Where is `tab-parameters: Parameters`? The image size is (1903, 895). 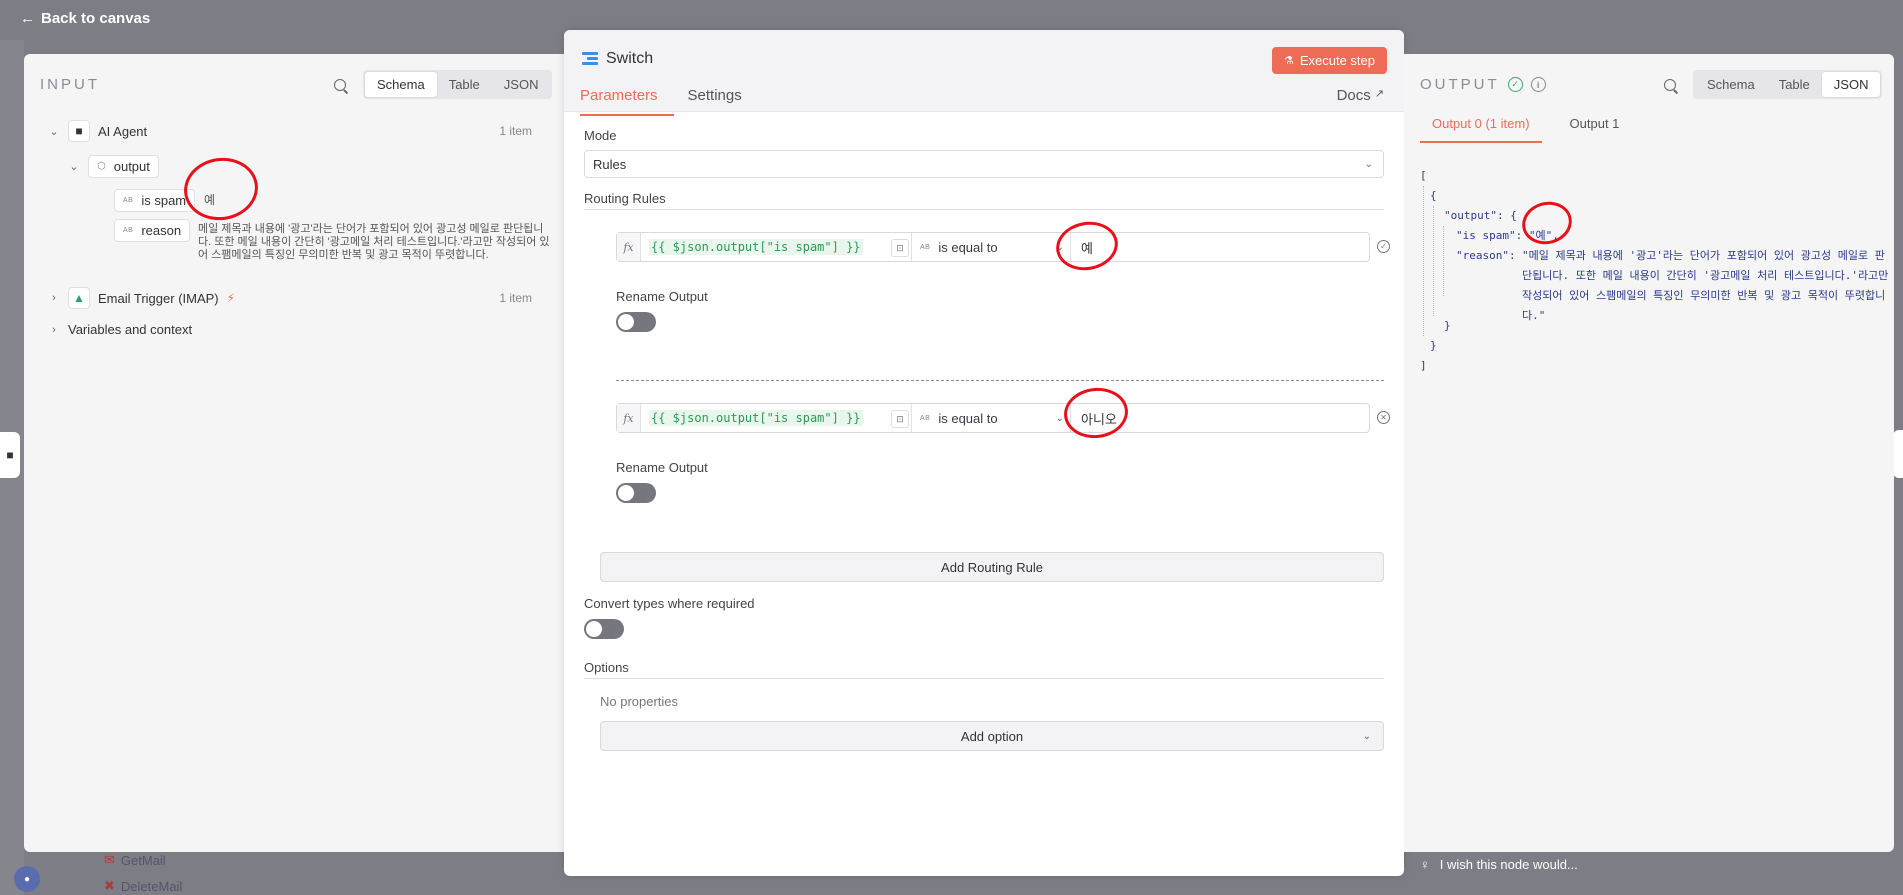
tab-parameters: Parameters is located at coordinates (627, 101).